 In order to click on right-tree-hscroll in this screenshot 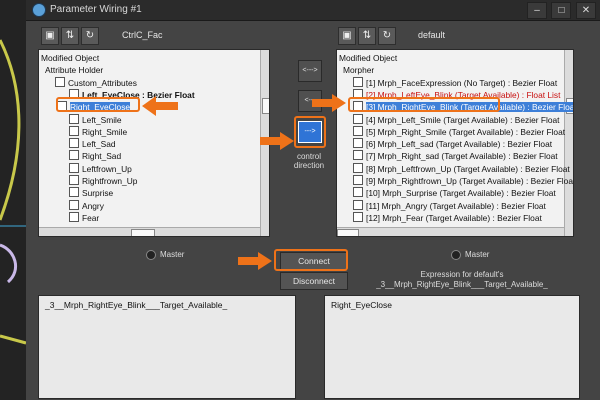, I will do `click(450, 231)`.